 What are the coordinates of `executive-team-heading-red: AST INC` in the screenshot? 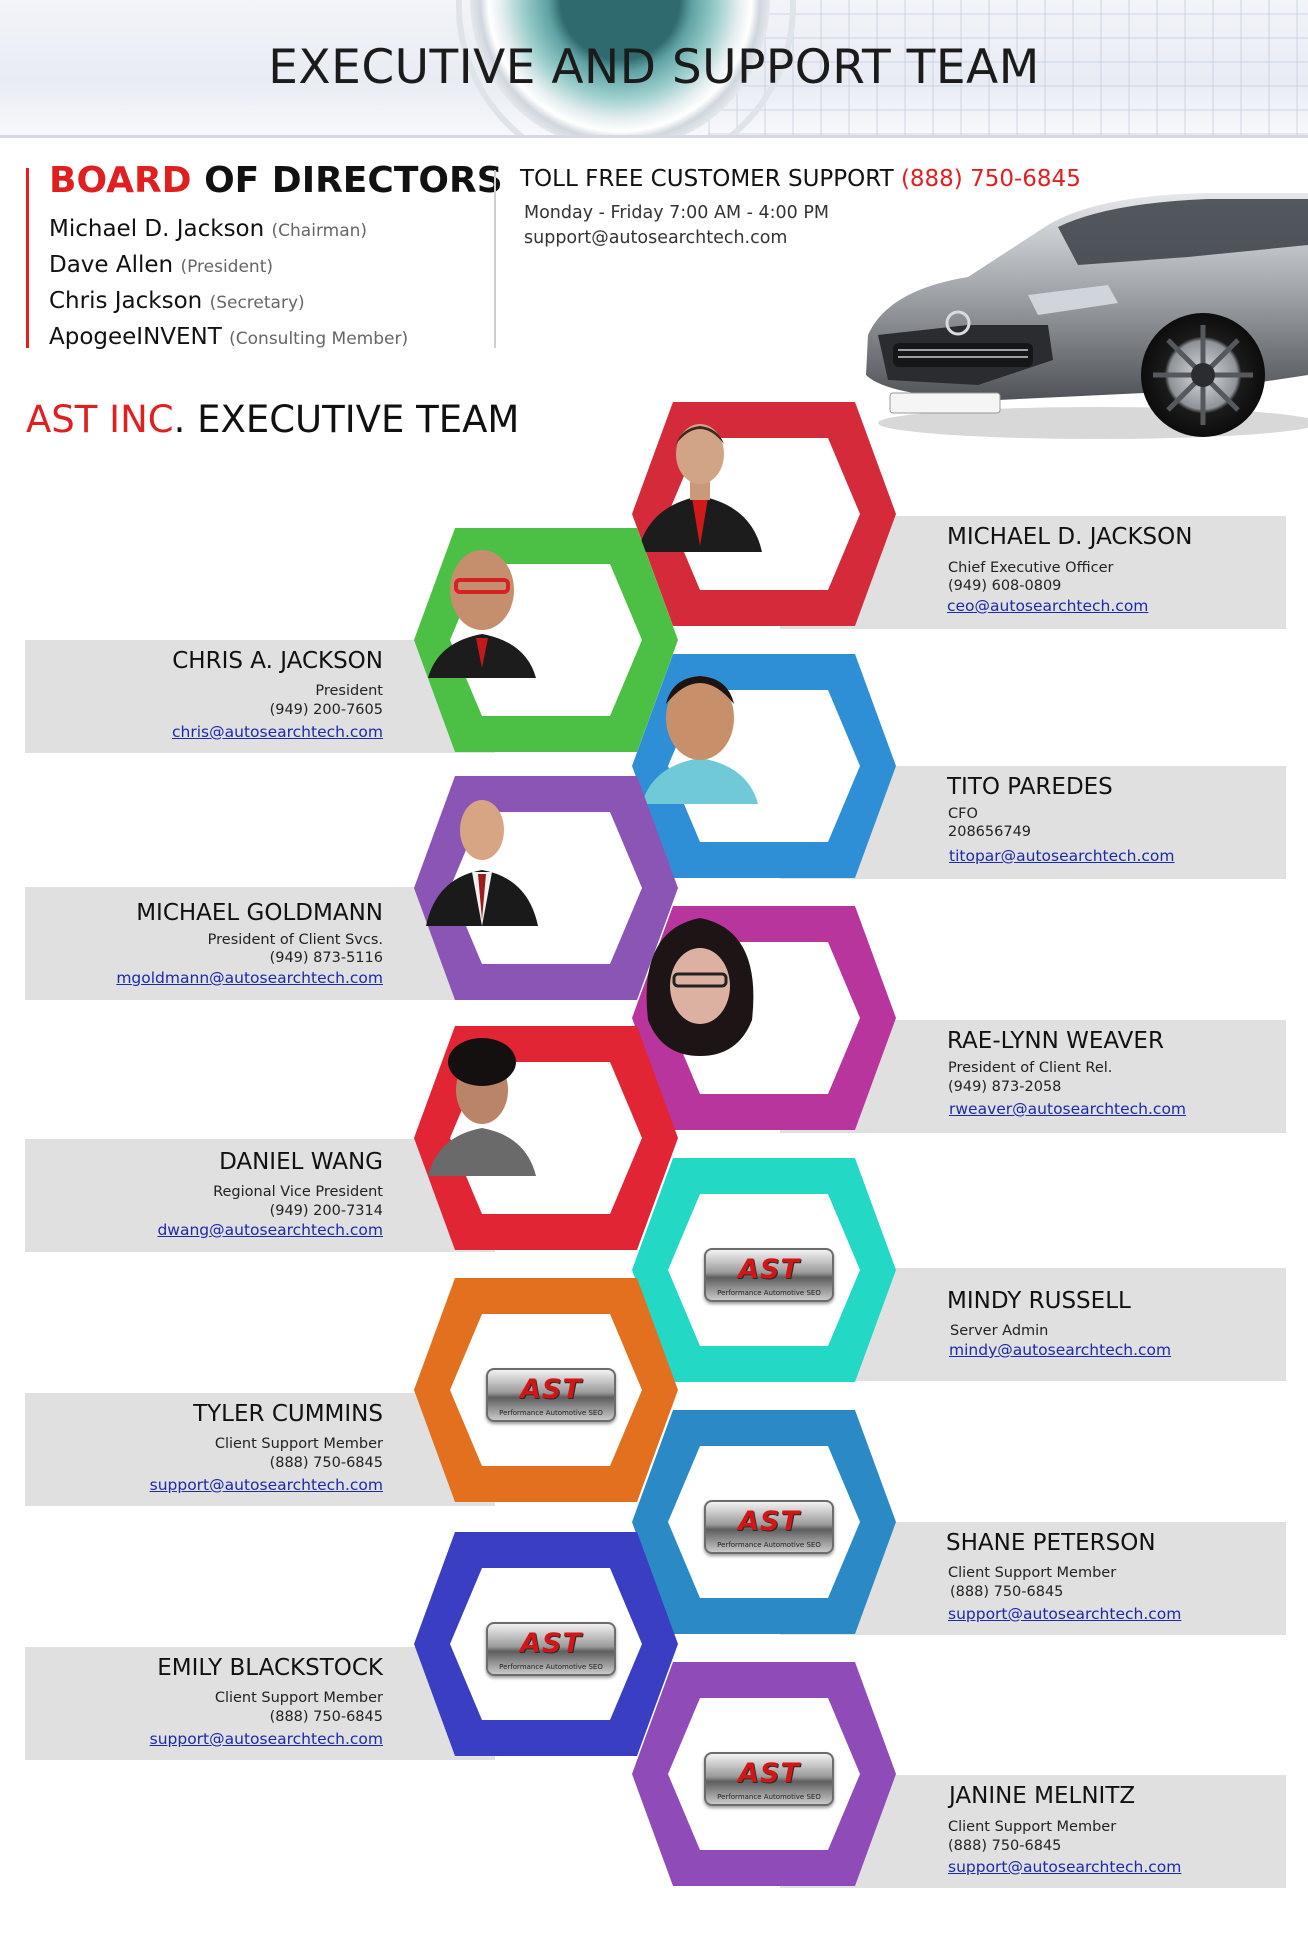 It's located at (100, 419).